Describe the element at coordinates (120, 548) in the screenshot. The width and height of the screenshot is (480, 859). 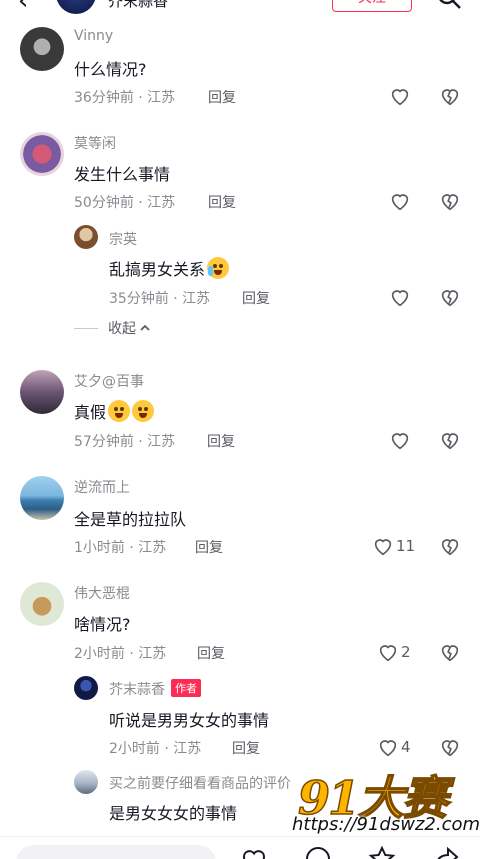
I see `comment-time: 1小时前 · 江苏` at that location.